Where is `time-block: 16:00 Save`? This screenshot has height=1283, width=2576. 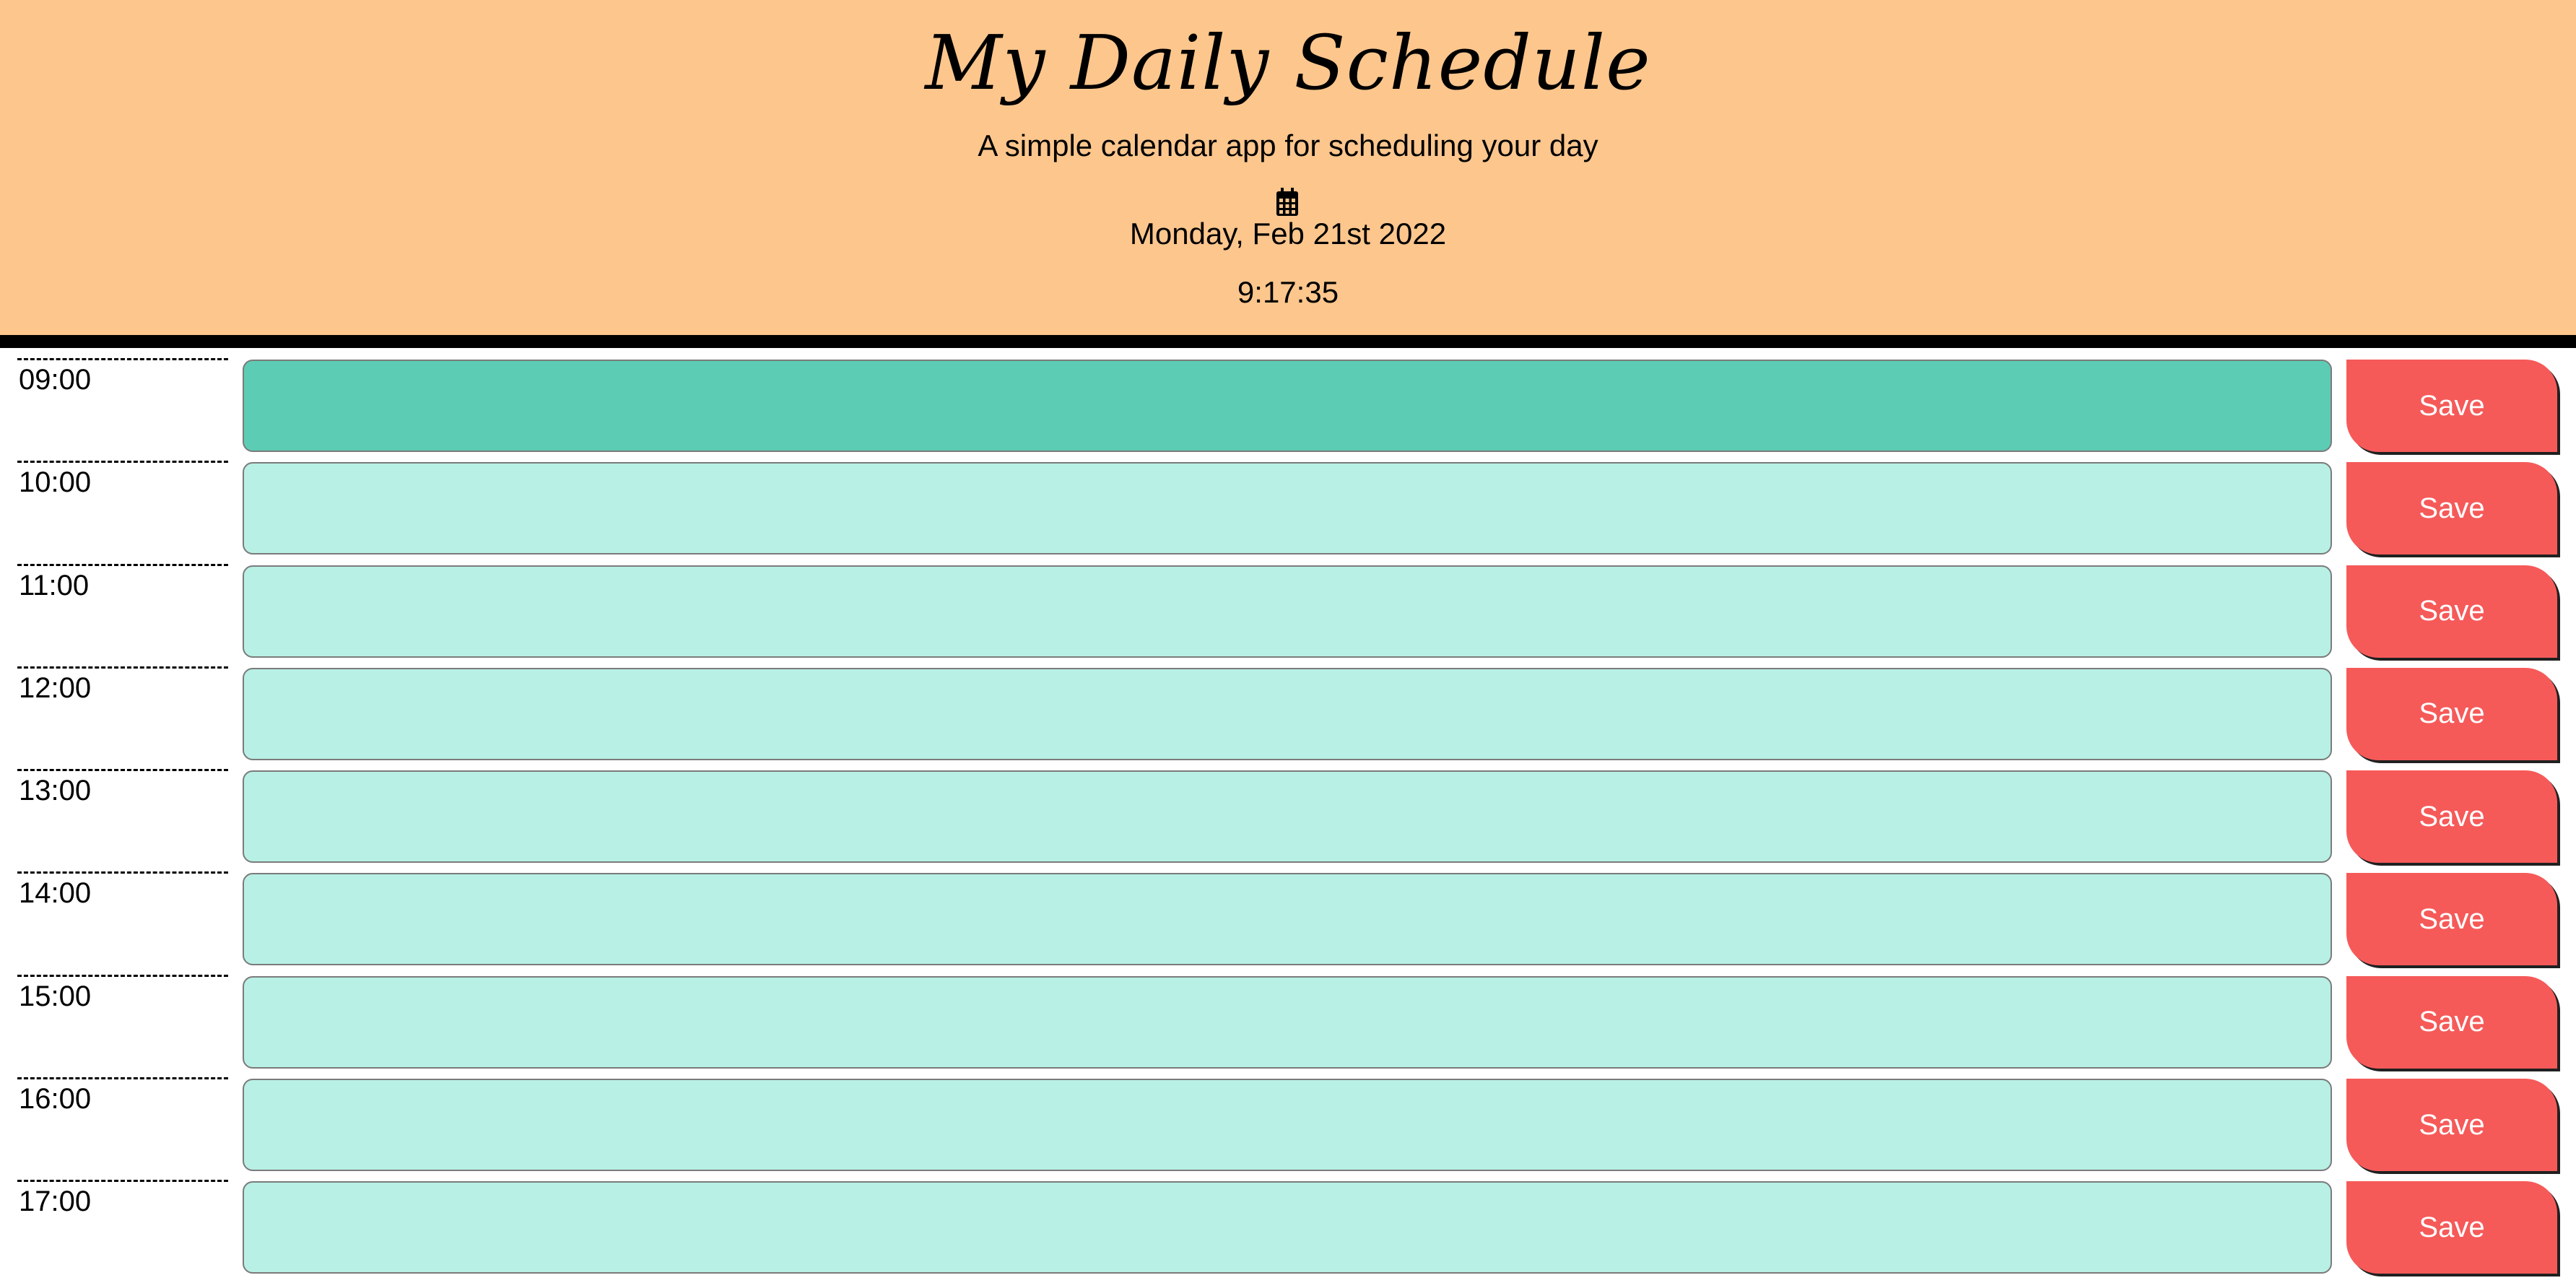 time-block: 16:00 Save is located at coordinates (1288, 1129).